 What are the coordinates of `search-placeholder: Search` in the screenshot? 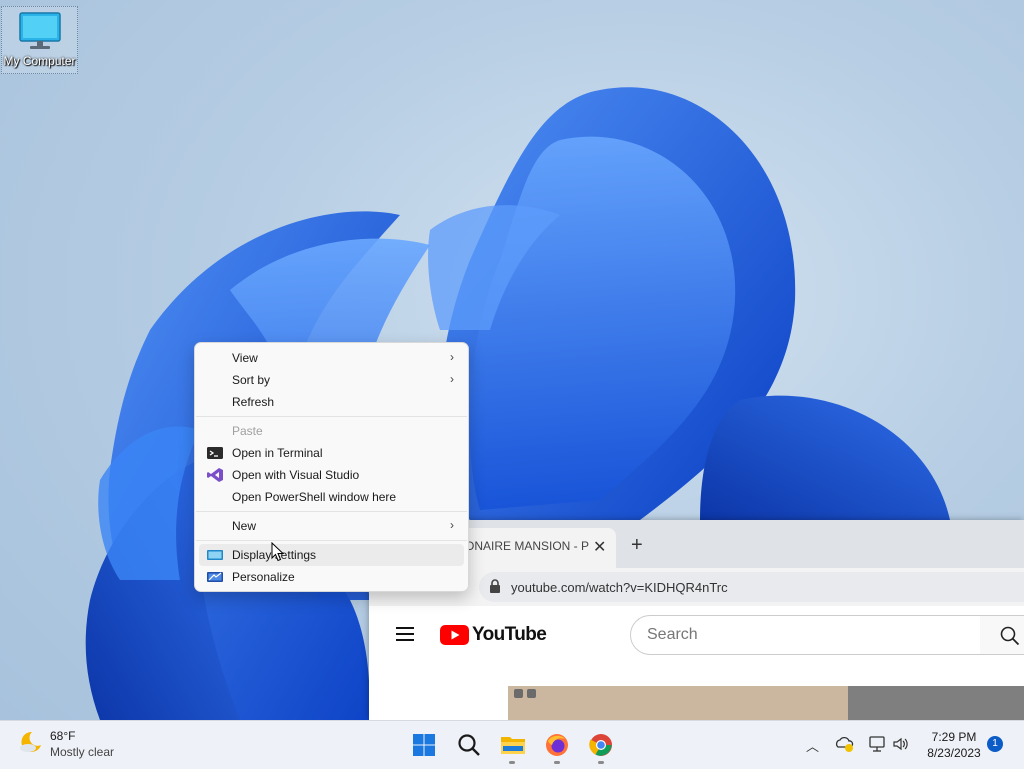 It's located at (672, 634).